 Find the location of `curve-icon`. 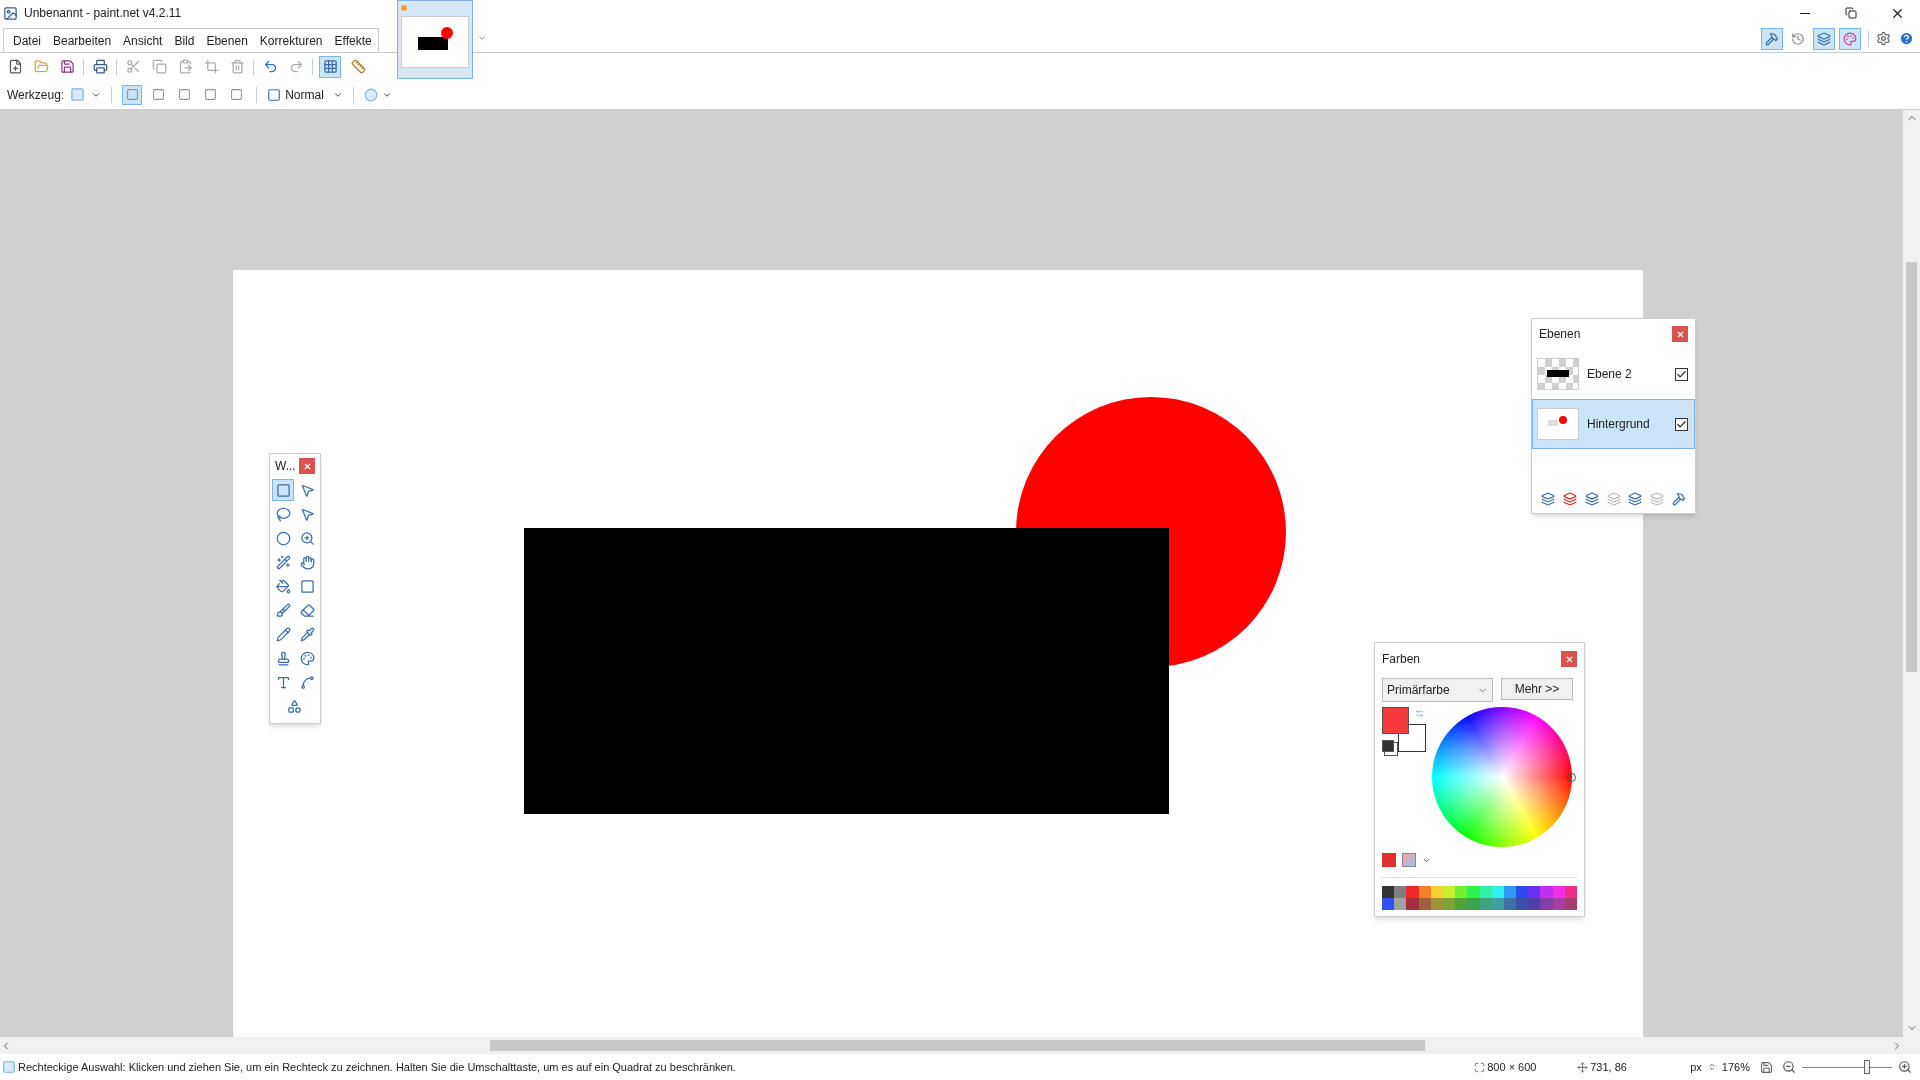

curve-icon is located at coordinates (307, 682).